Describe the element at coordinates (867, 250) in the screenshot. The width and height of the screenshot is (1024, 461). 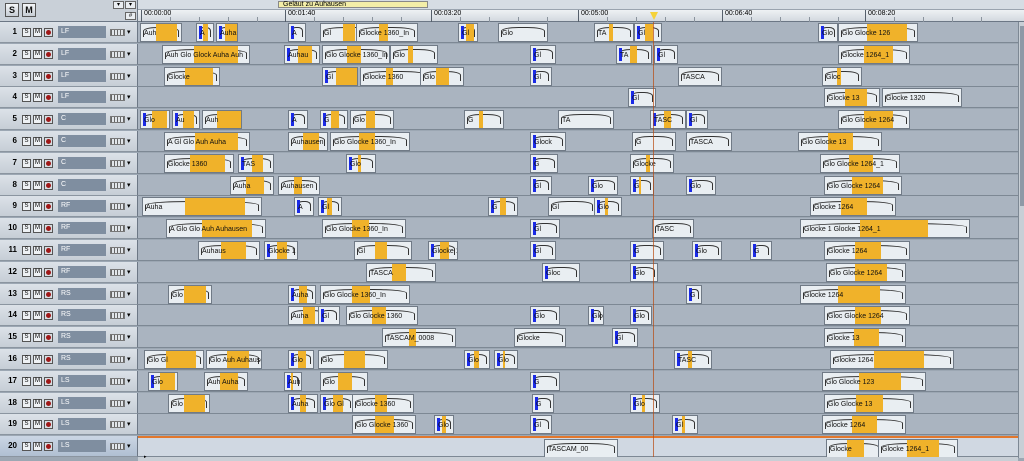
I see `audio-clip: Glocke 1264` at that location.